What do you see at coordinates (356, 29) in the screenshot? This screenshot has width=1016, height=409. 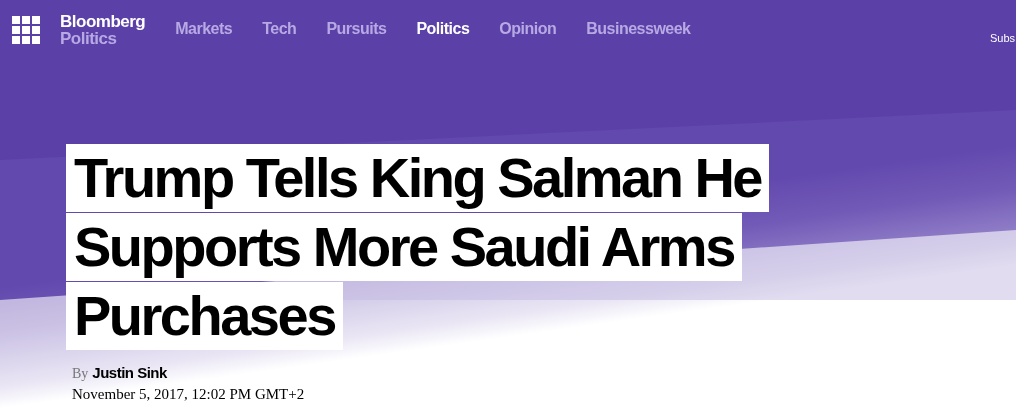 I see `nav-link: Pursuits` at bounding box center [356, 29].